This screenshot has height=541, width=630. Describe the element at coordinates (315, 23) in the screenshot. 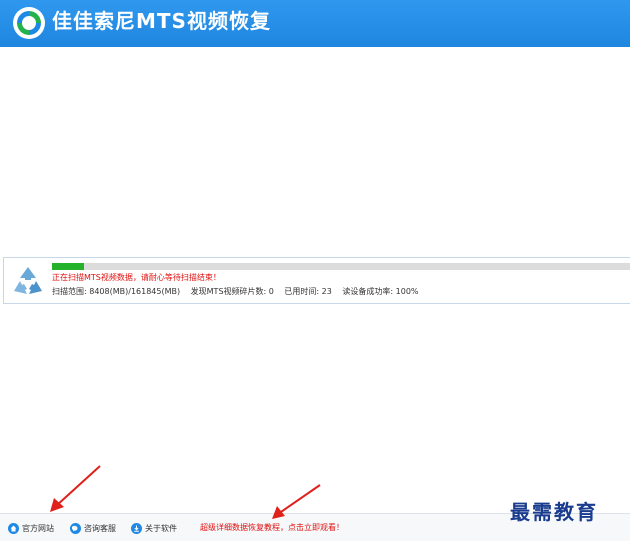

I see `title-bar: 佳佳索尼MTS视频恢复` at that location.